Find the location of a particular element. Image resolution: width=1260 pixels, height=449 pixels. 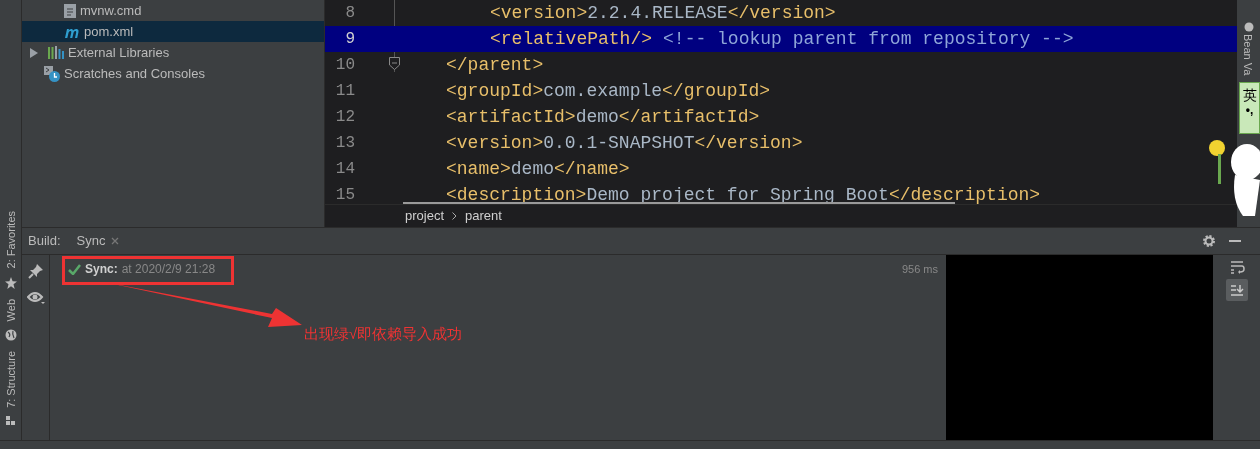

structure-icon is located at coordinates (10, 421).